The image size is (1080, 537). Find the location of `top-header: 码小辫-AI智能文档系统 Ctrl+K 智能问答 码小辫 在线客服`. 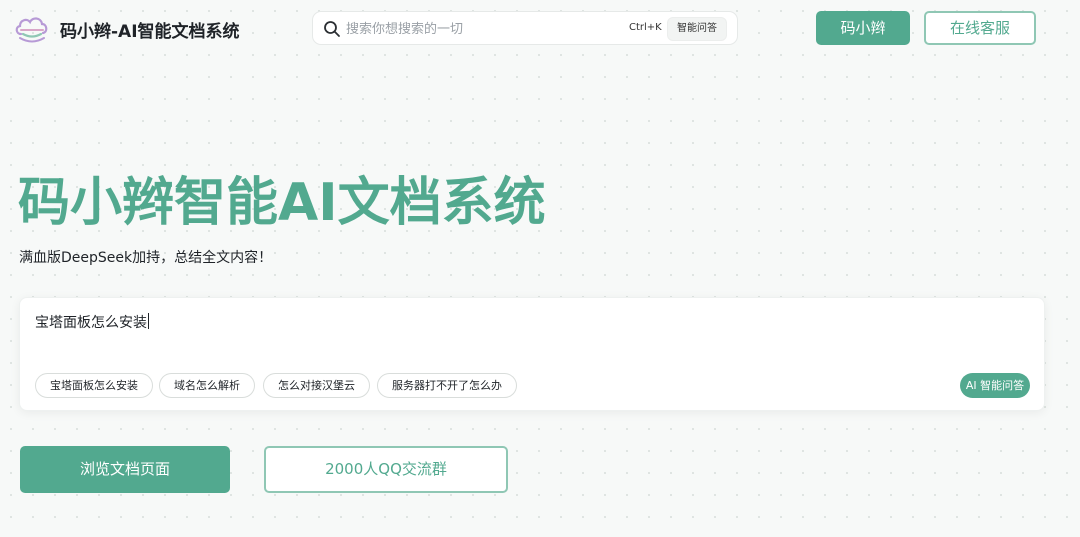

top-header: 码小辫-AI智能文档系统 Ctrl+K 智能问答 码小辫 在线客服 is located at coordinates (540, 29).